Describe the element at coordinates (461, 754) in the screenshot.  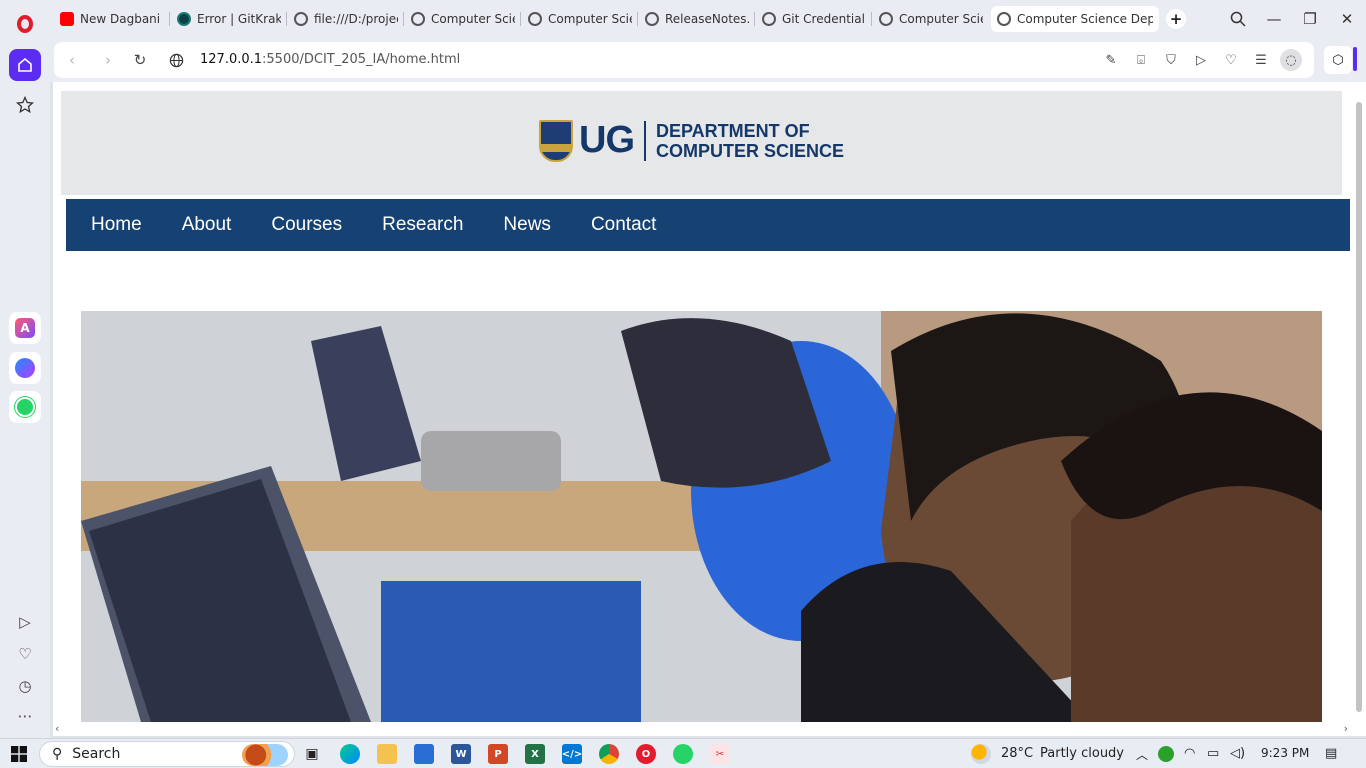
I see `word-icon: W` at that location.